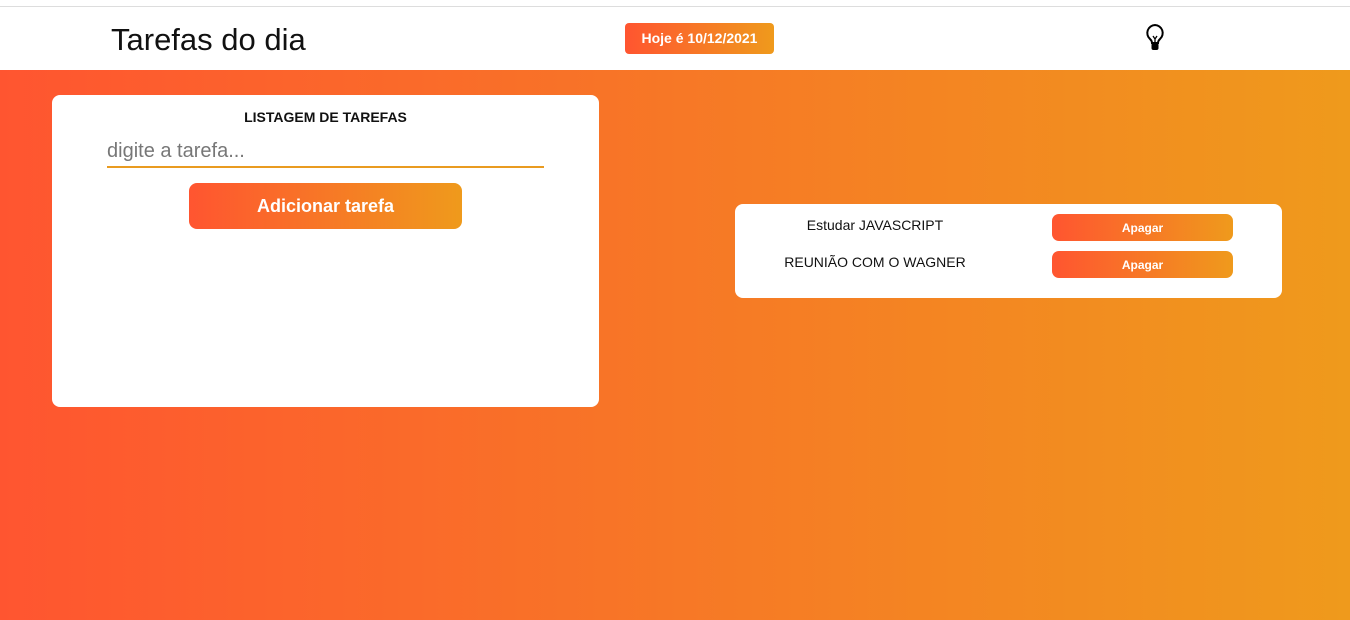 This screenshot has height=620, width=1350. Describe the element at coordinates (1155, 38) in the screenshot. I see `lightbulb-icon` at that location.